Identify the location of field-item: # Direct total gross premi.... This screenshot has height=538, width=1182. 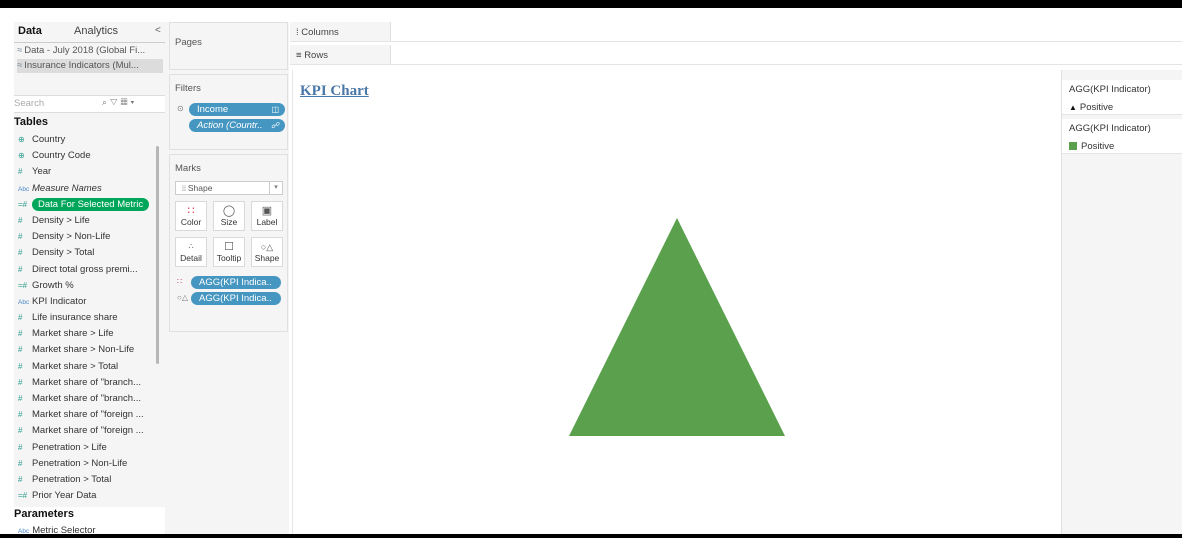
(89, 270).